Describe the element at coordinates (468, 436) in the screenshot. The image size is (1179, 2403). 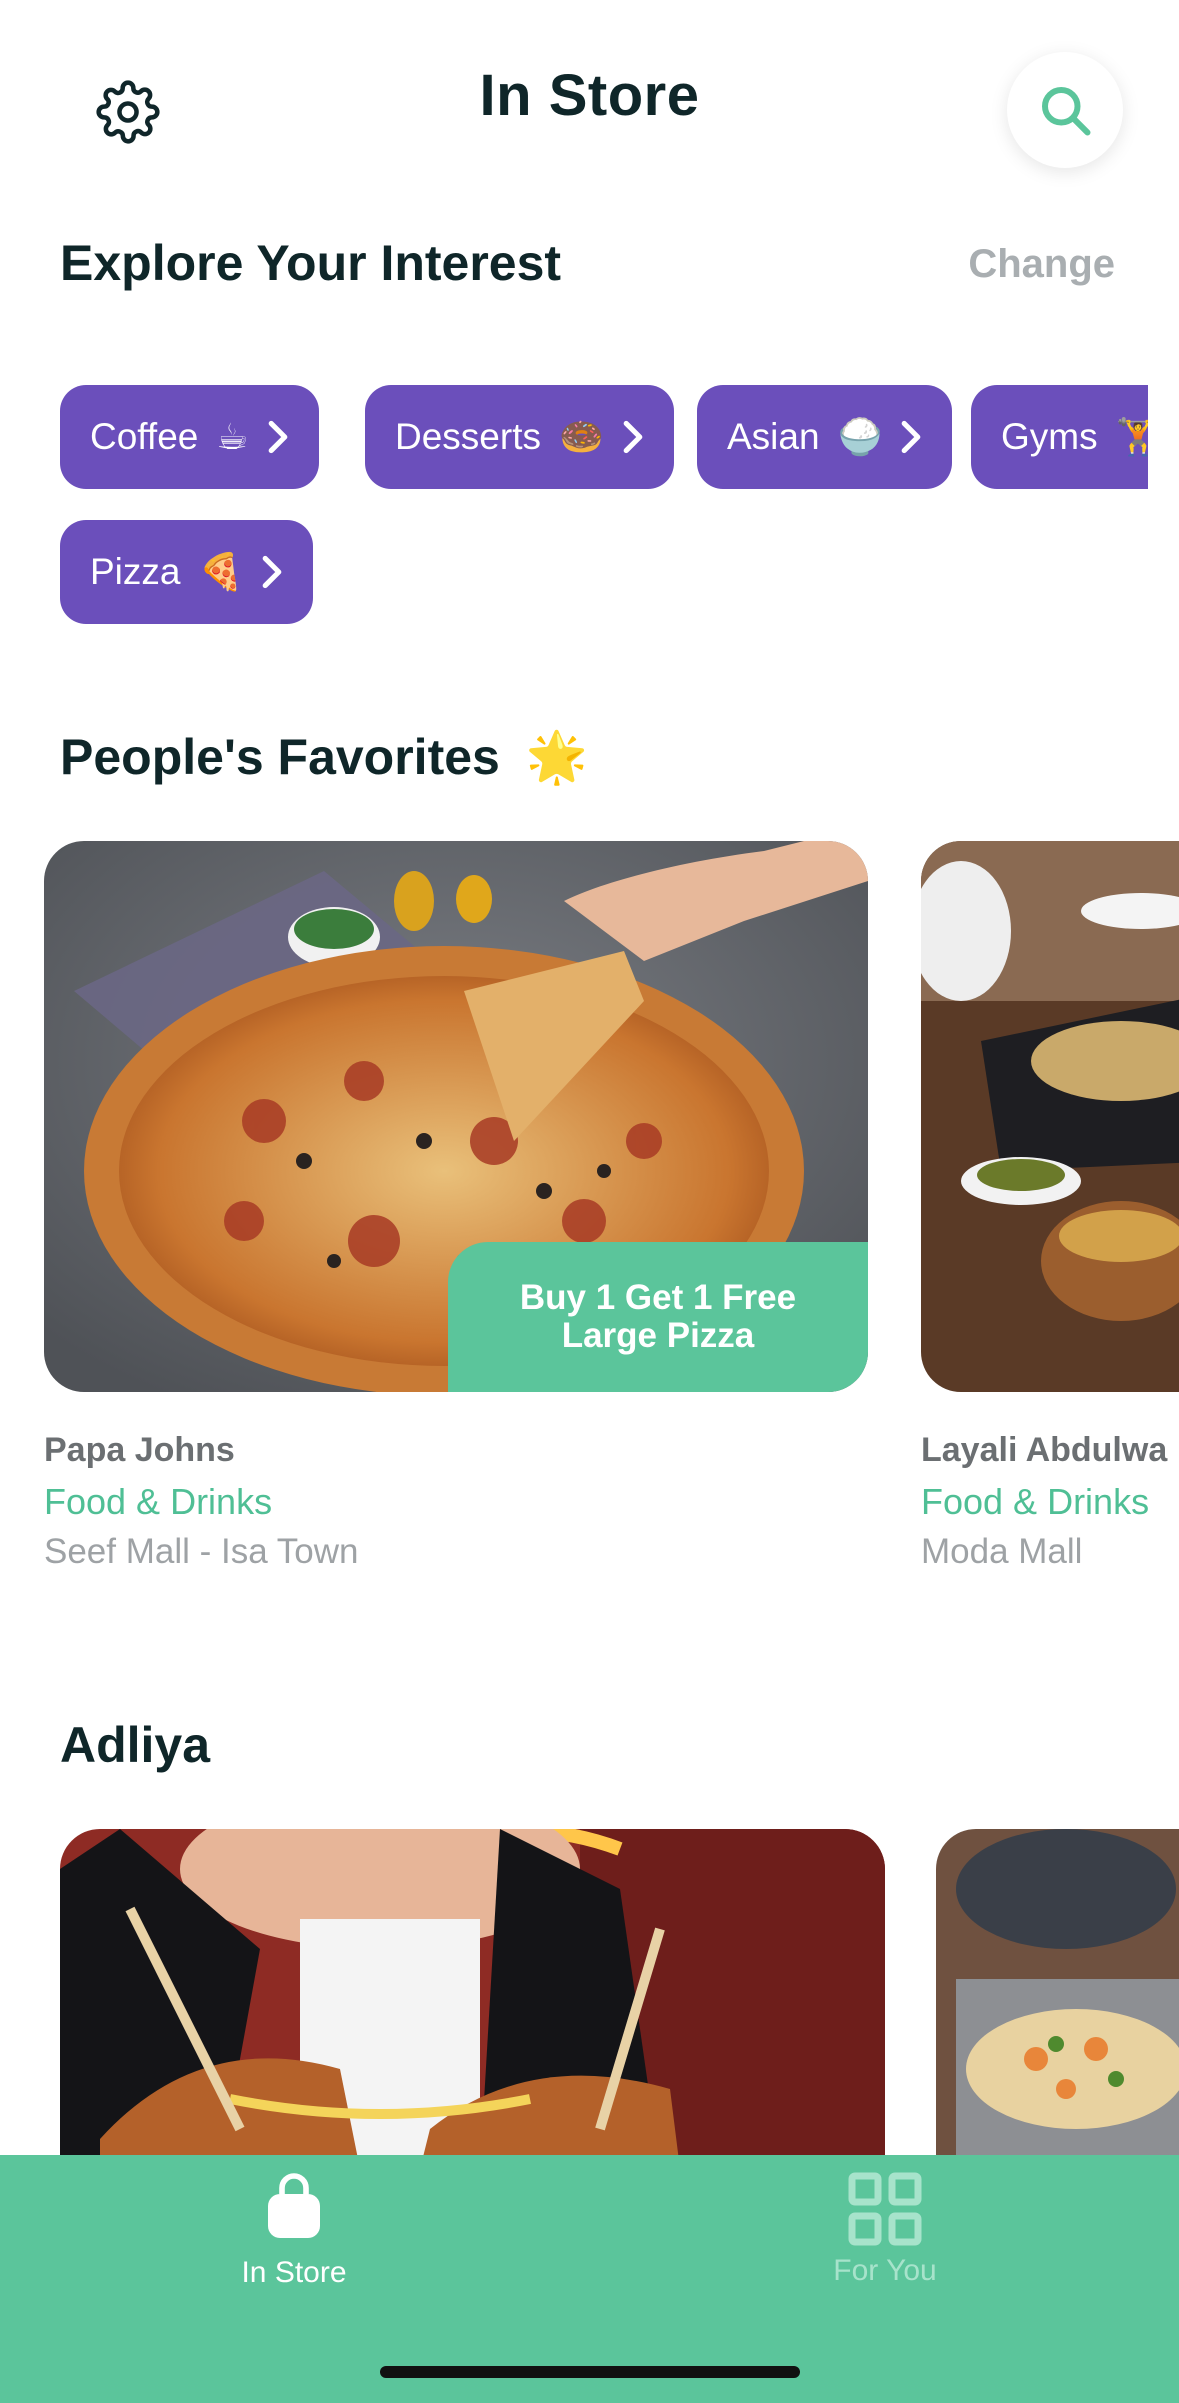
I see `chip-label: Desserts` at that location.